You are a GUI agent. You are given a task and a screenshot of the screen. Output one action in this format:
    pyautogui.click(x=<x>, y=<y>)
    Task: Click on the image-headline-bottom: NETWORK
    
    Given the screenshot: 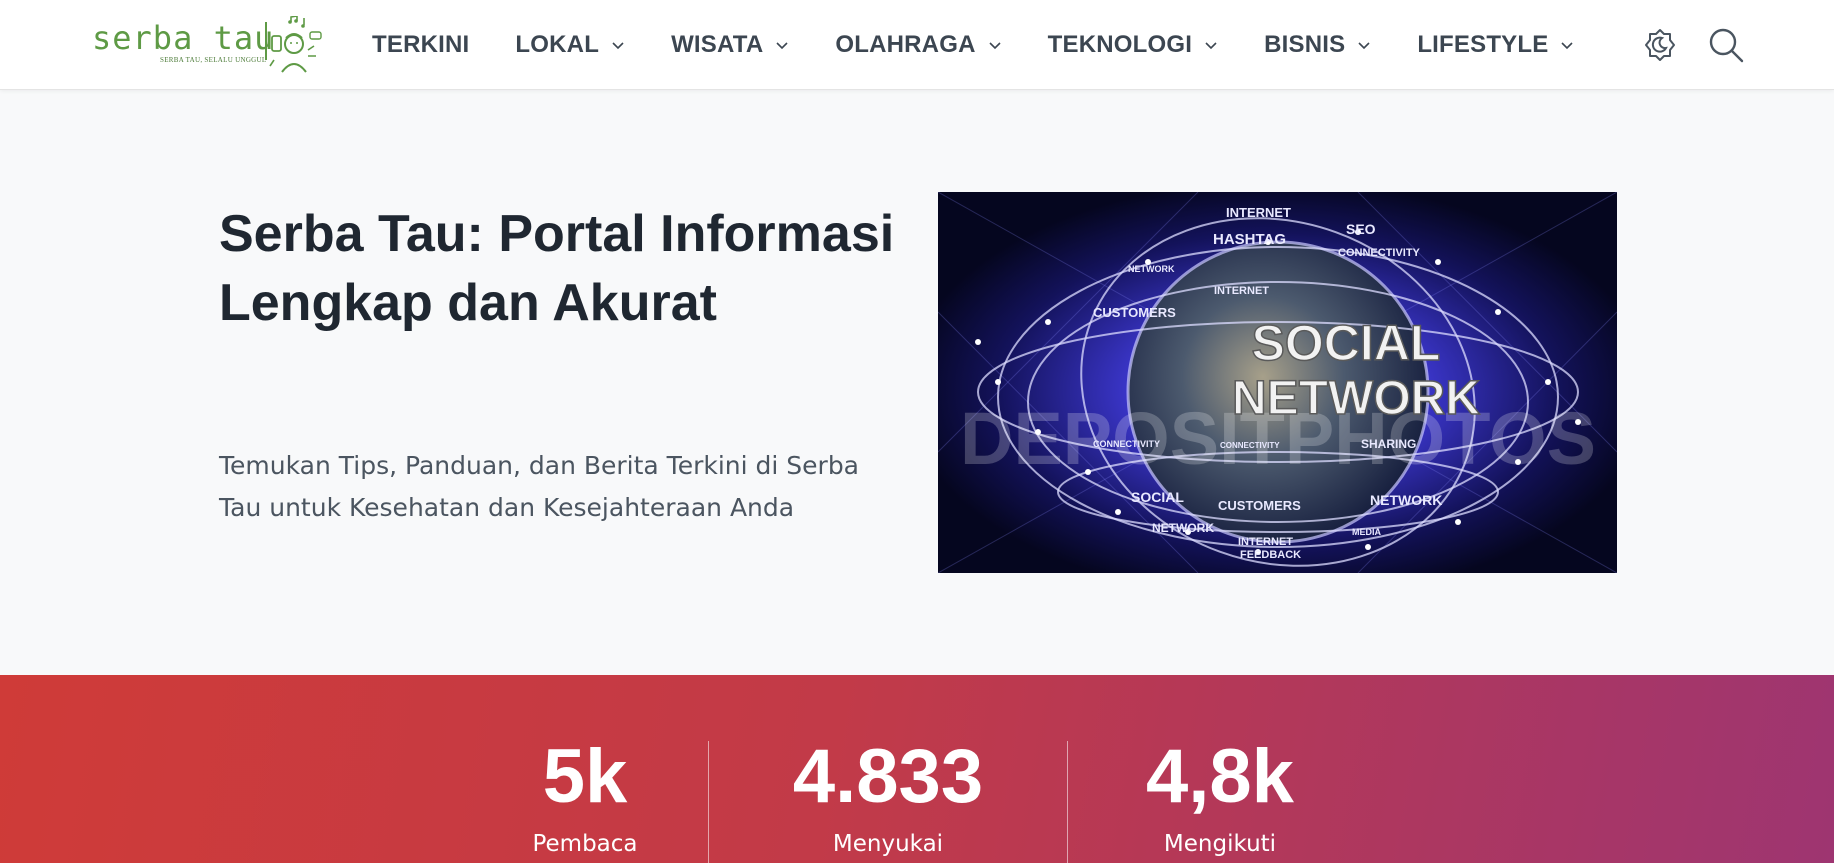 What is the action you would take?
    pyautogui.click(x=1356, y=398)
    